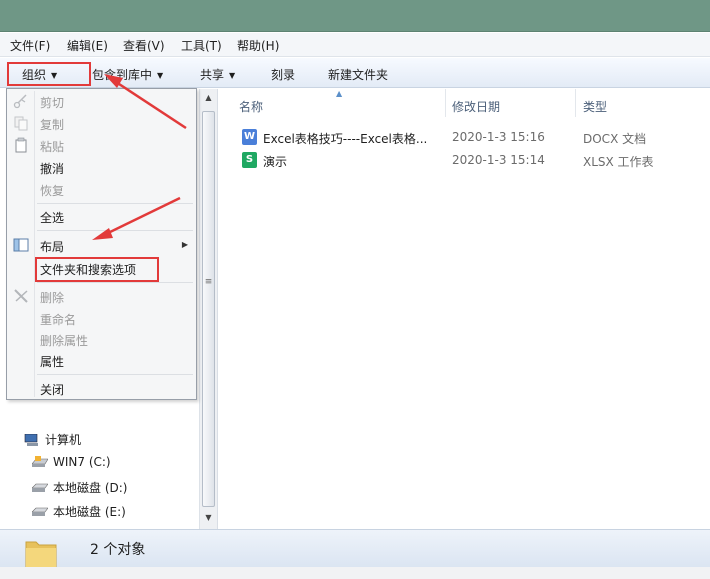 The width and height of the screenshot is (710, 579). I want to click on computer-icon, so click(31, 440).